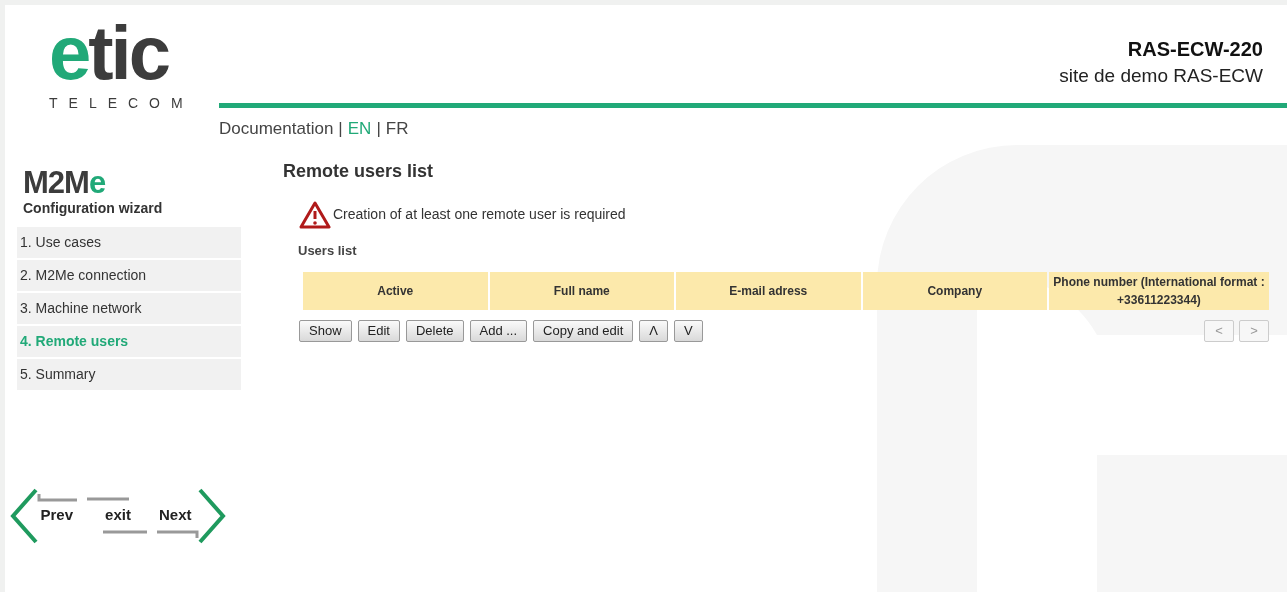  What do you see at coordinates (378, 331) in the screenshot?
I see `action-button: Edit` at bounding box center [378, 331].